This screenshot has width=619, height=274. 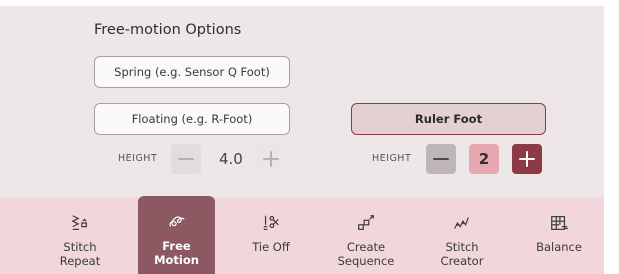 What do you see at coordinates (559, 235) in the screenshot?
I see `balance-button: Balance` at bounding box center [559, 235].